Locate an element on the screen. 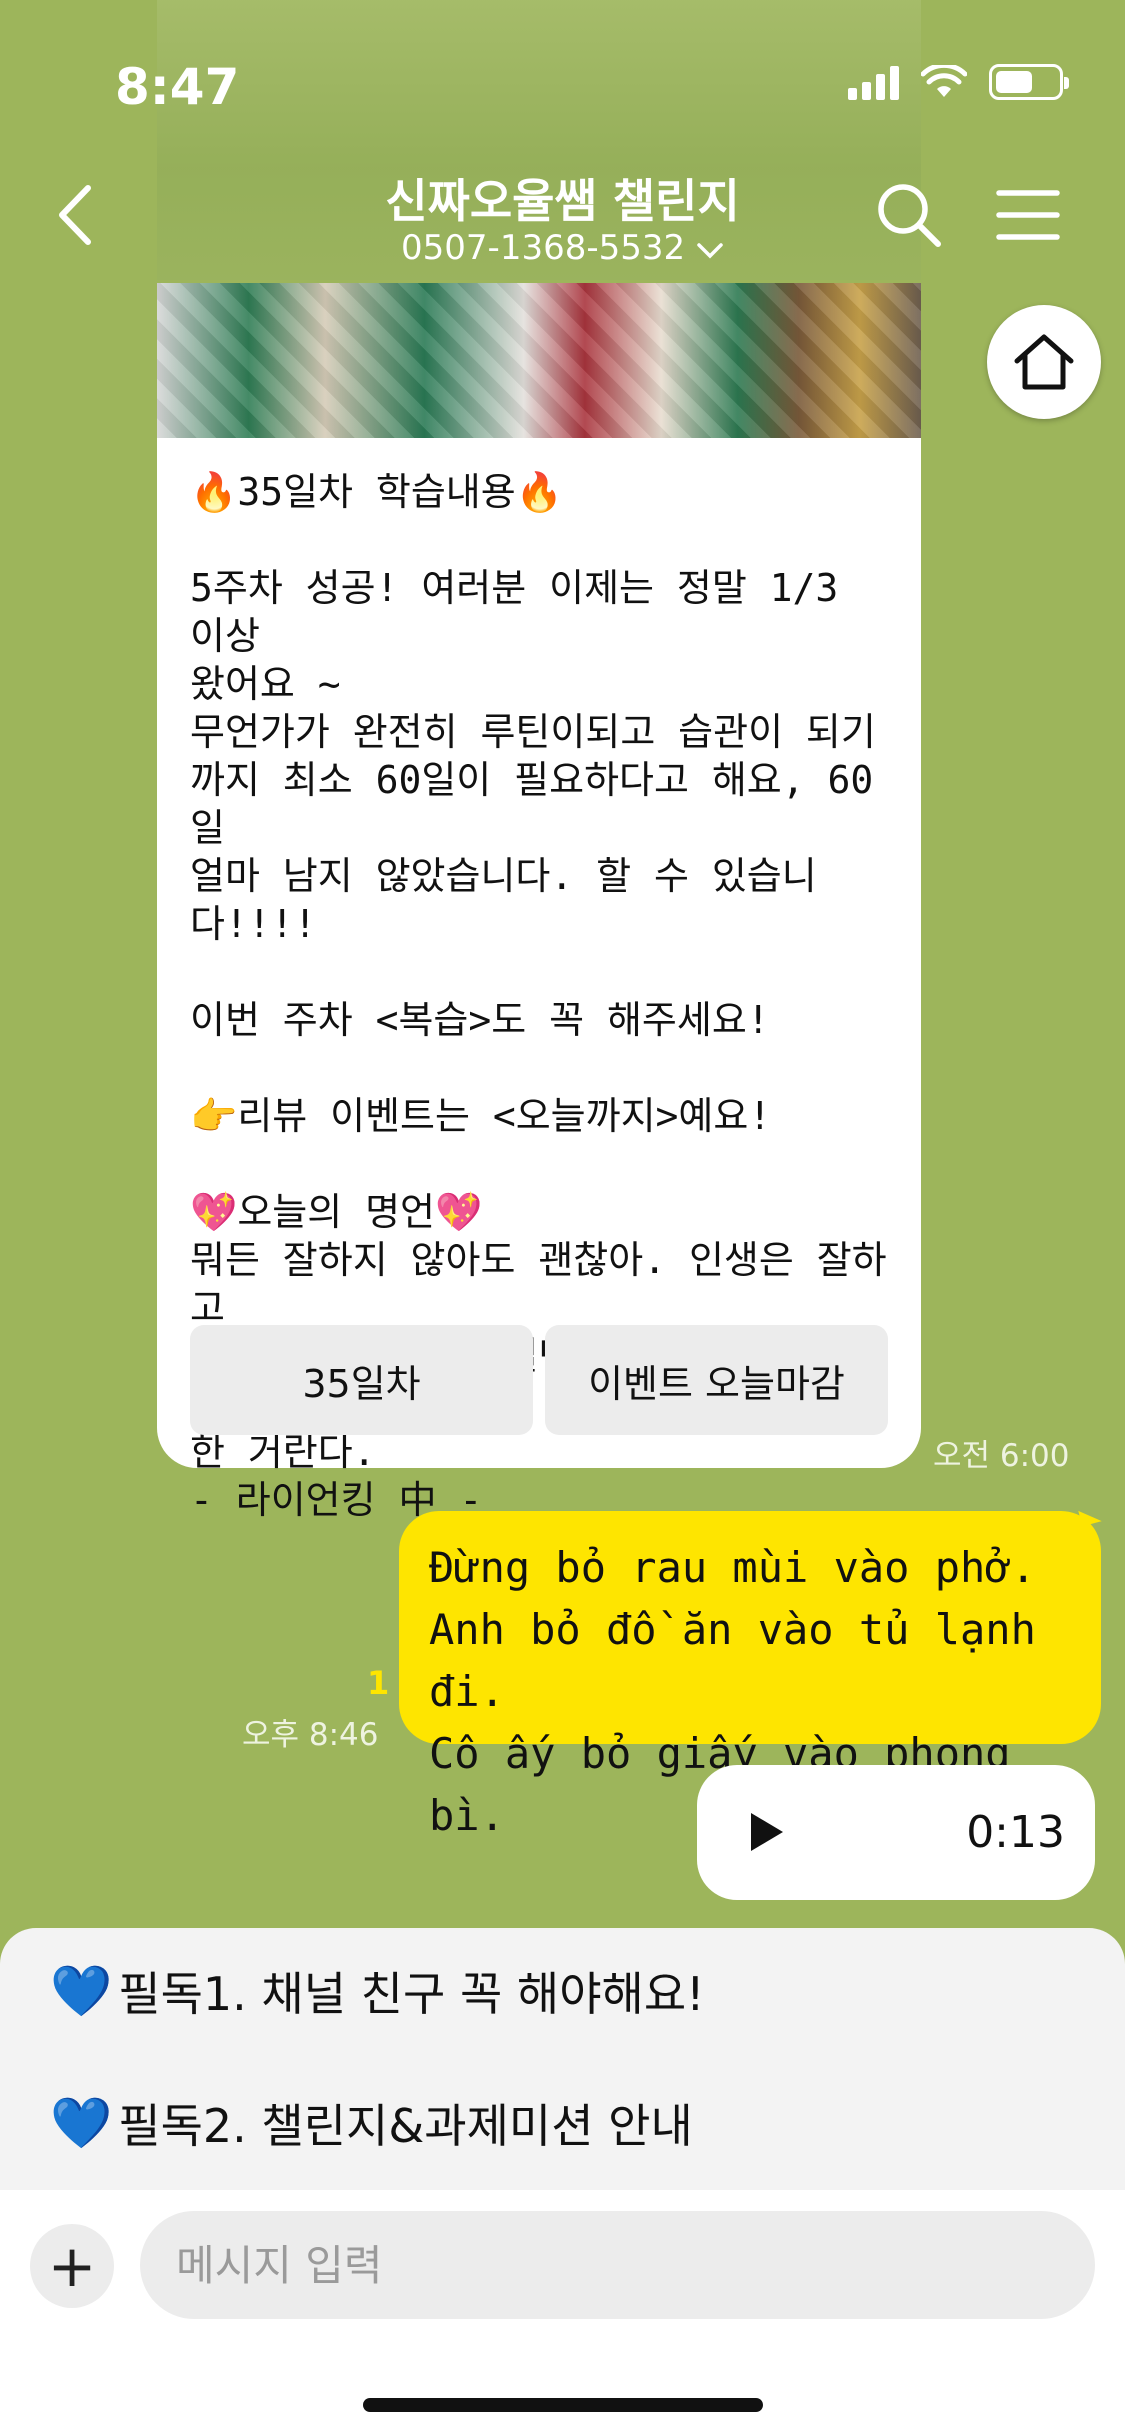 The image size is (1125, 2436). chevron-down-icon is located at coordinates (710, 250).